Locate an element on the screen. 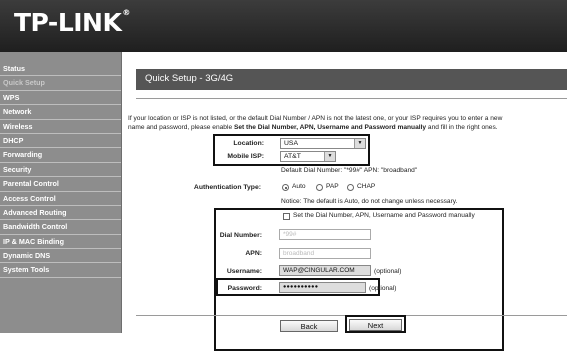 Image resolution: width=567 pixels, height=351 pixels. password-hint: (optional) is located at coordinates (383, 288).